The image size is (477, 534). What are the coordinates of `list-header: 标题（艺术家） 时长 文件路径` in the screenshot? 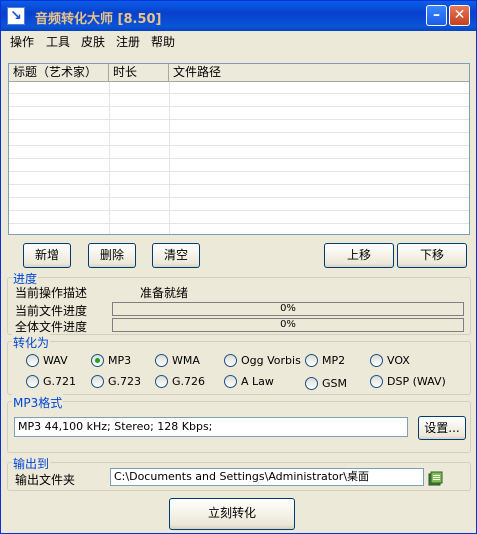 It's located at (239, 73).